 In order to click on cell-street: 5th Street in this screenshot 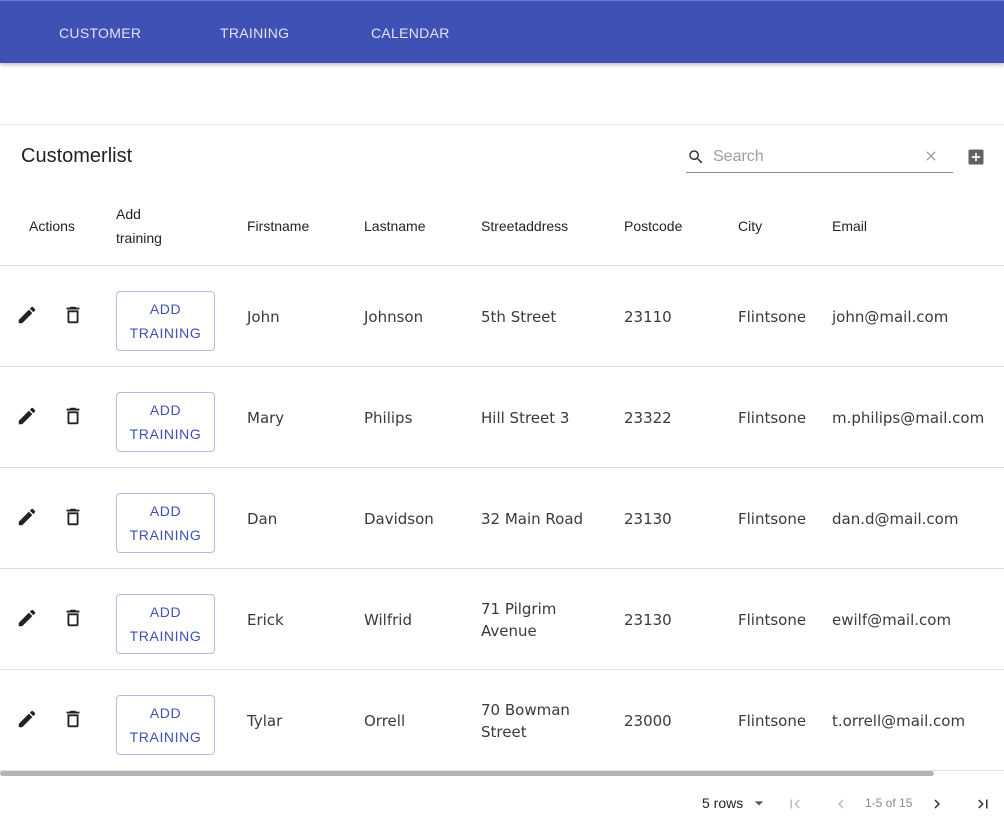, I will do `click(519, 317)`.